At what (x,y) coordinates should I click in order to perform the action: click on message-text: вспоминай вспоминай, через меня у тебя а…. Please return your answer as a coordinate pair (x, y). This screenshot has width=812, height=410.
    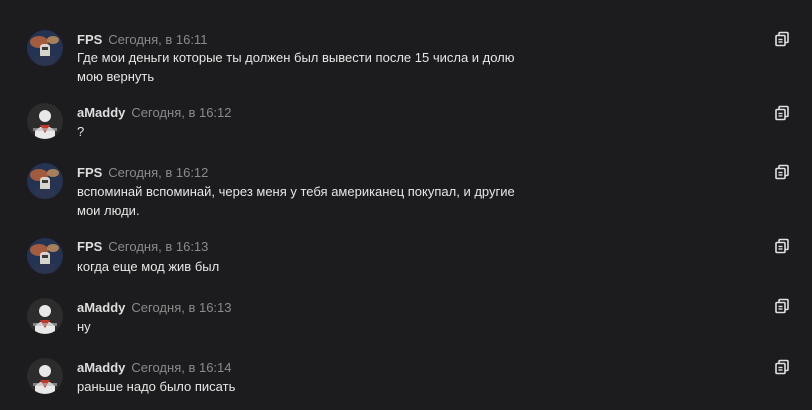
    Looking at the image, I should click on (296, 201).